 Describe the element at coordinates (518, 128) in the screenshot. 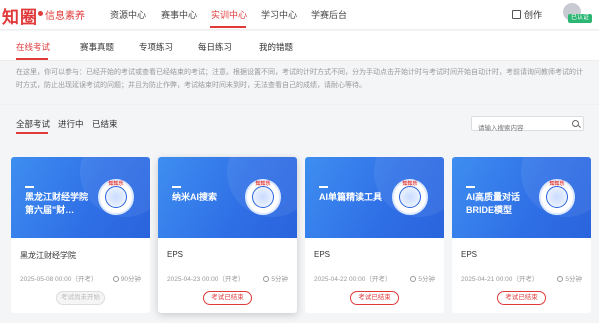

I see `search-input` at that location.